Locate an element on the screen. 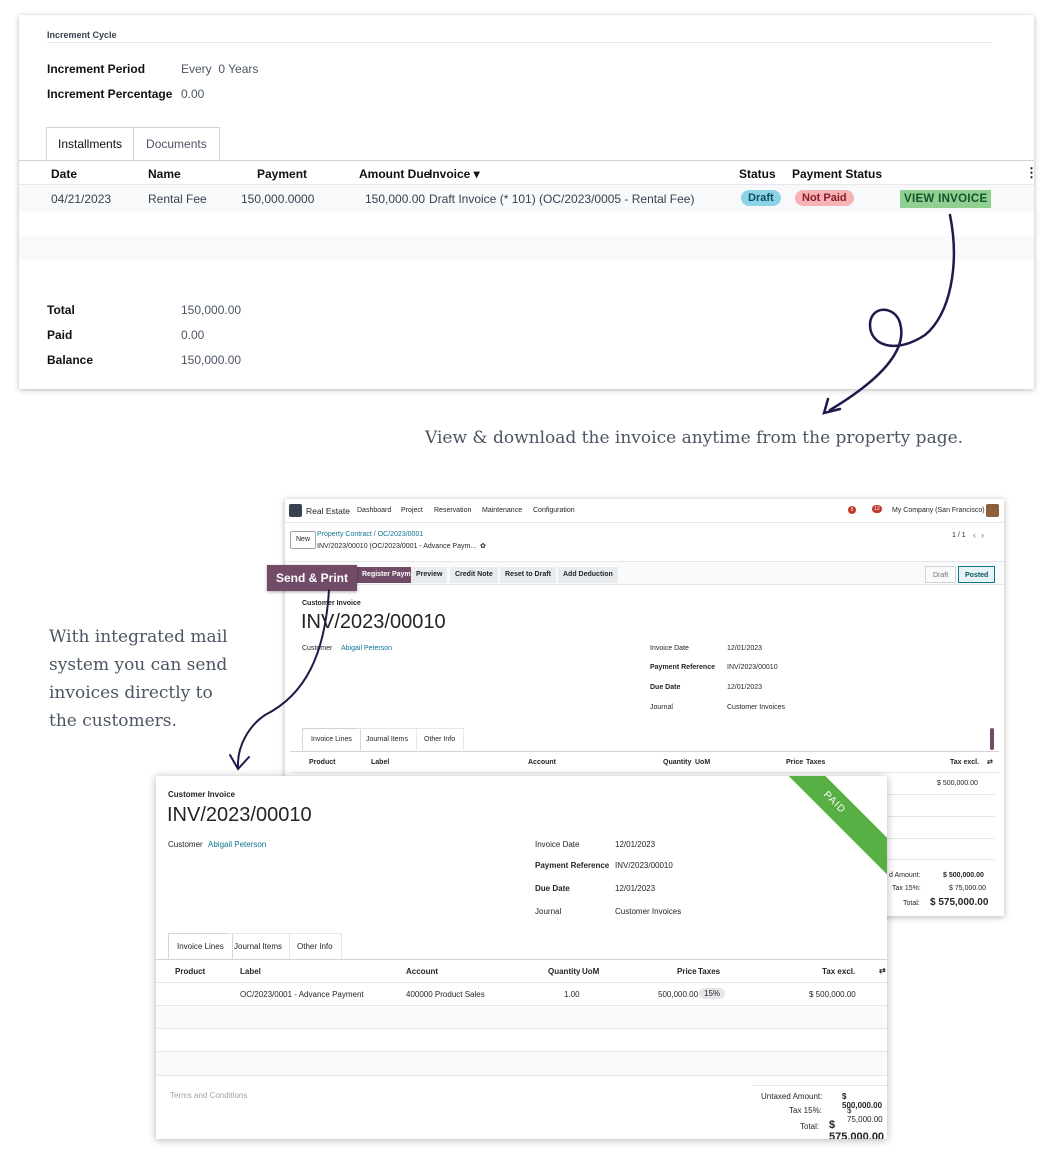 This screenshot has height=1168, width=1055. tab-bar: Installments Documents is located at coordinates (133, 143).